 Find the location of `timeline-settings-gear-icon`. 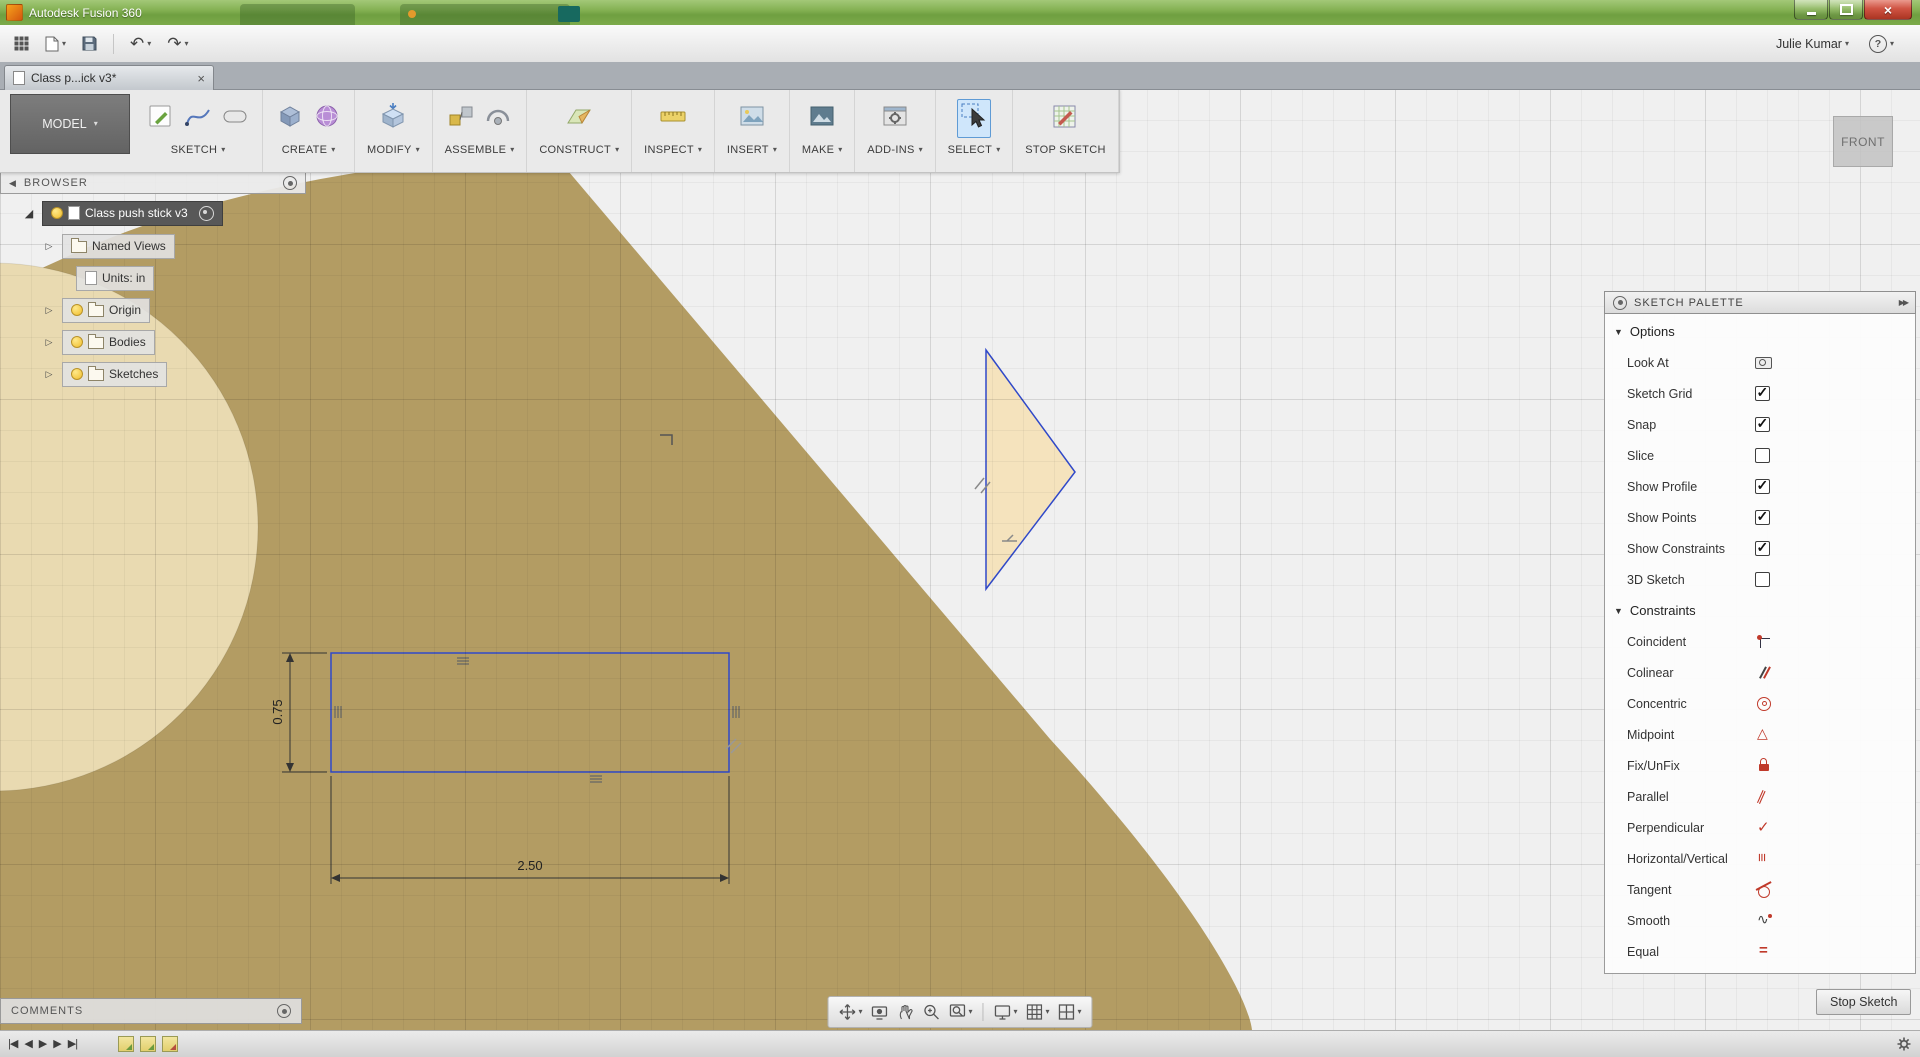

timeline-settings-gear-icon is located at coordinates (1904, 1044).